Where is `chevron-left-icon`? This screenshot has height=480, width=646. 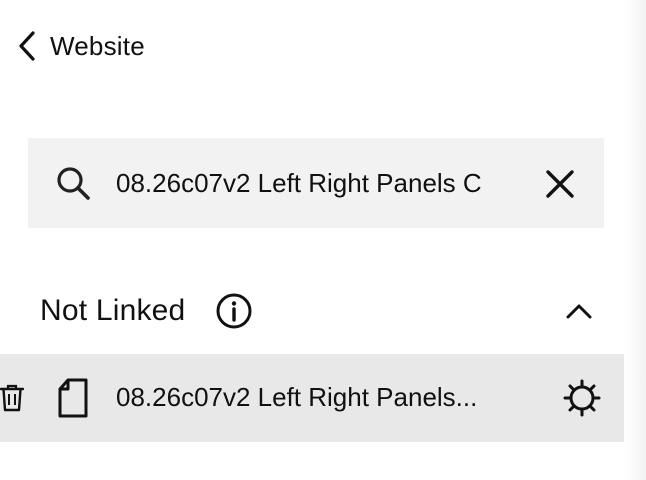 chevron-left-icon is located at coordinates (27, 46).